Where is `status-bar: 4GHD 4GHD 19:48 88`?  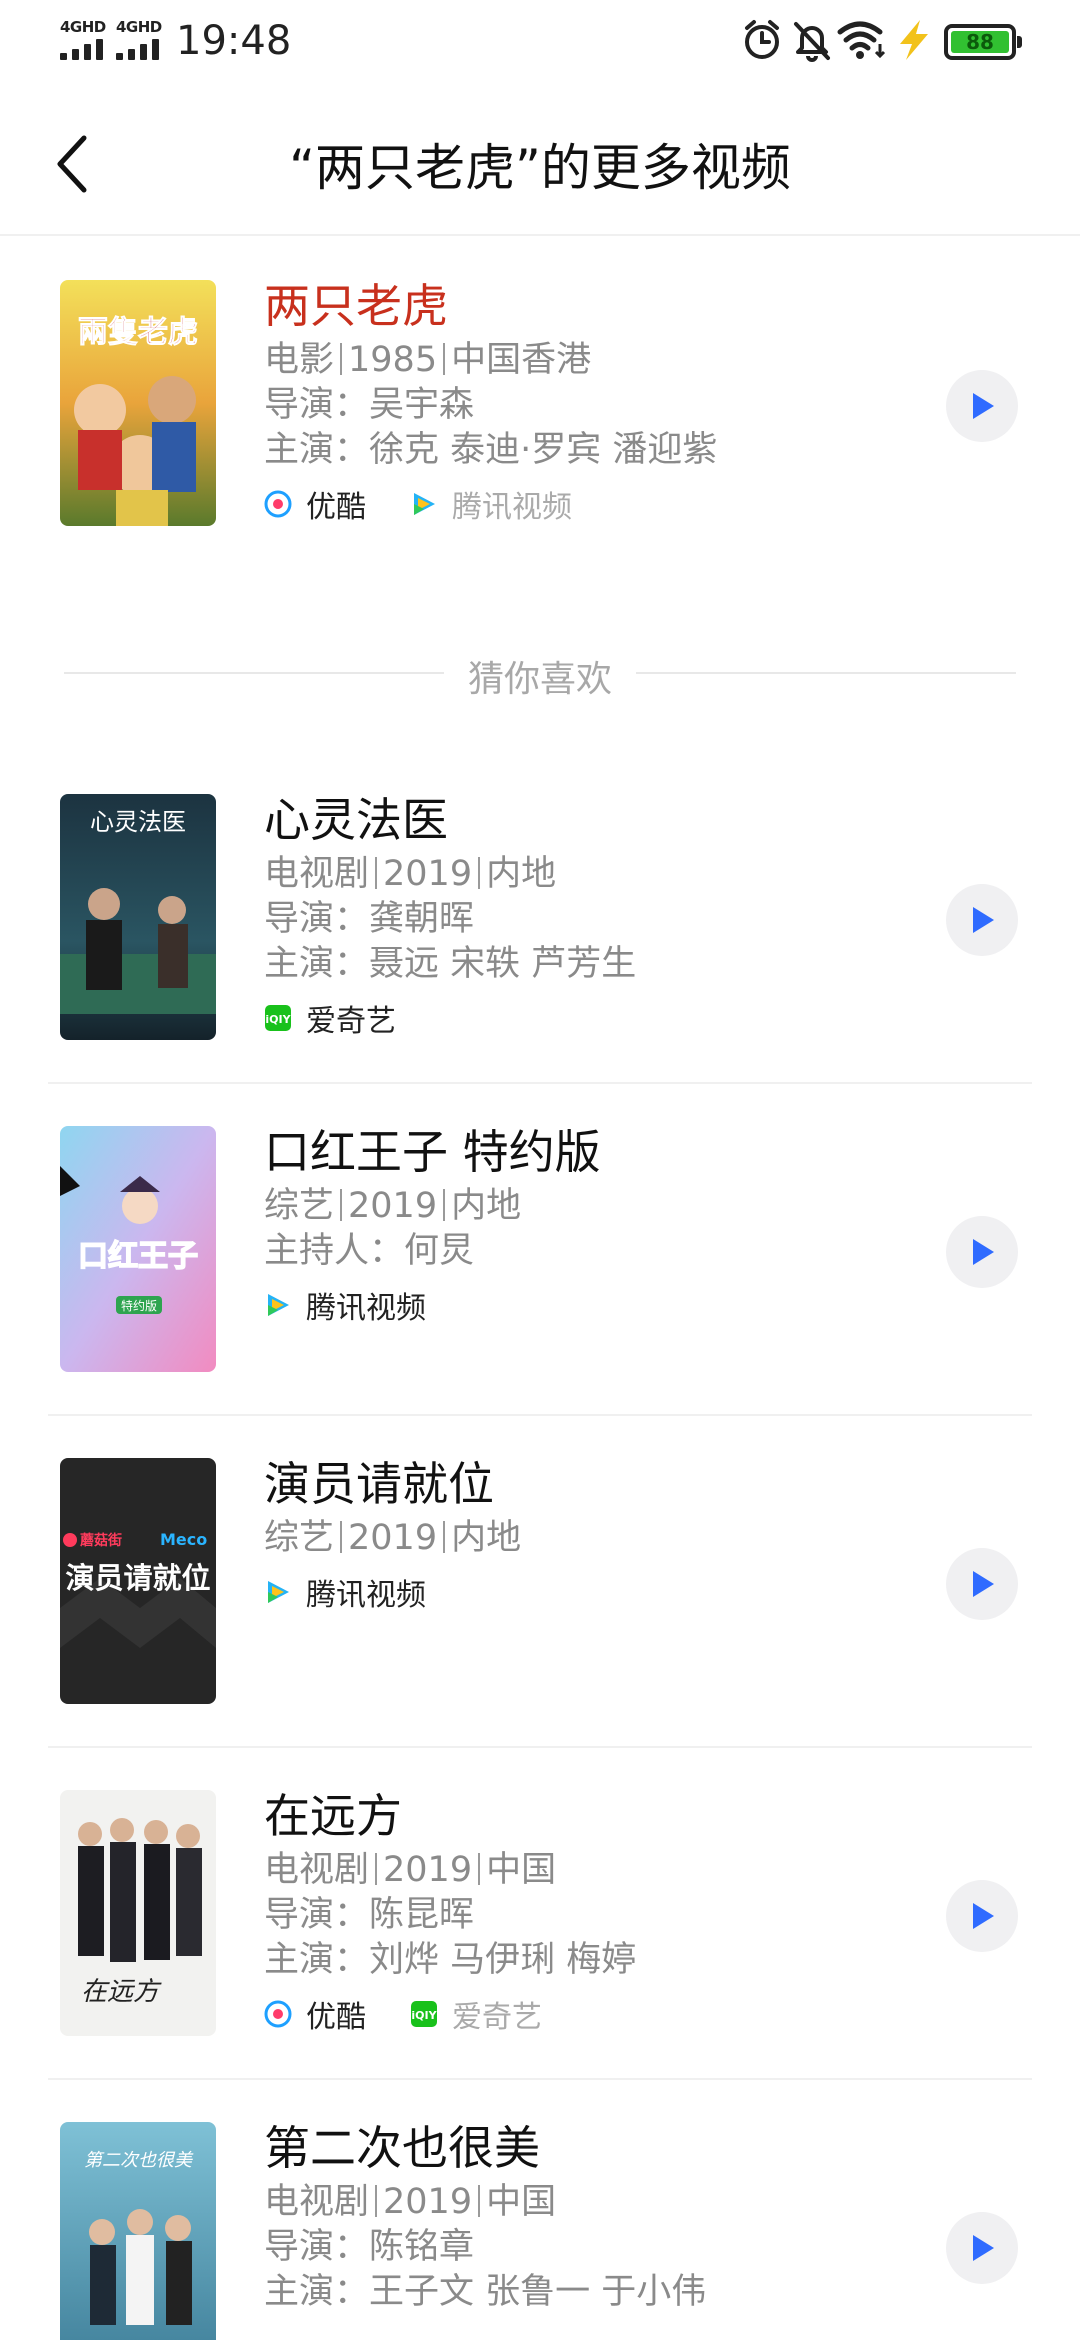
status-bar: 4GHD 4GHD 19:48 88 is located at coordinates (540, 43).